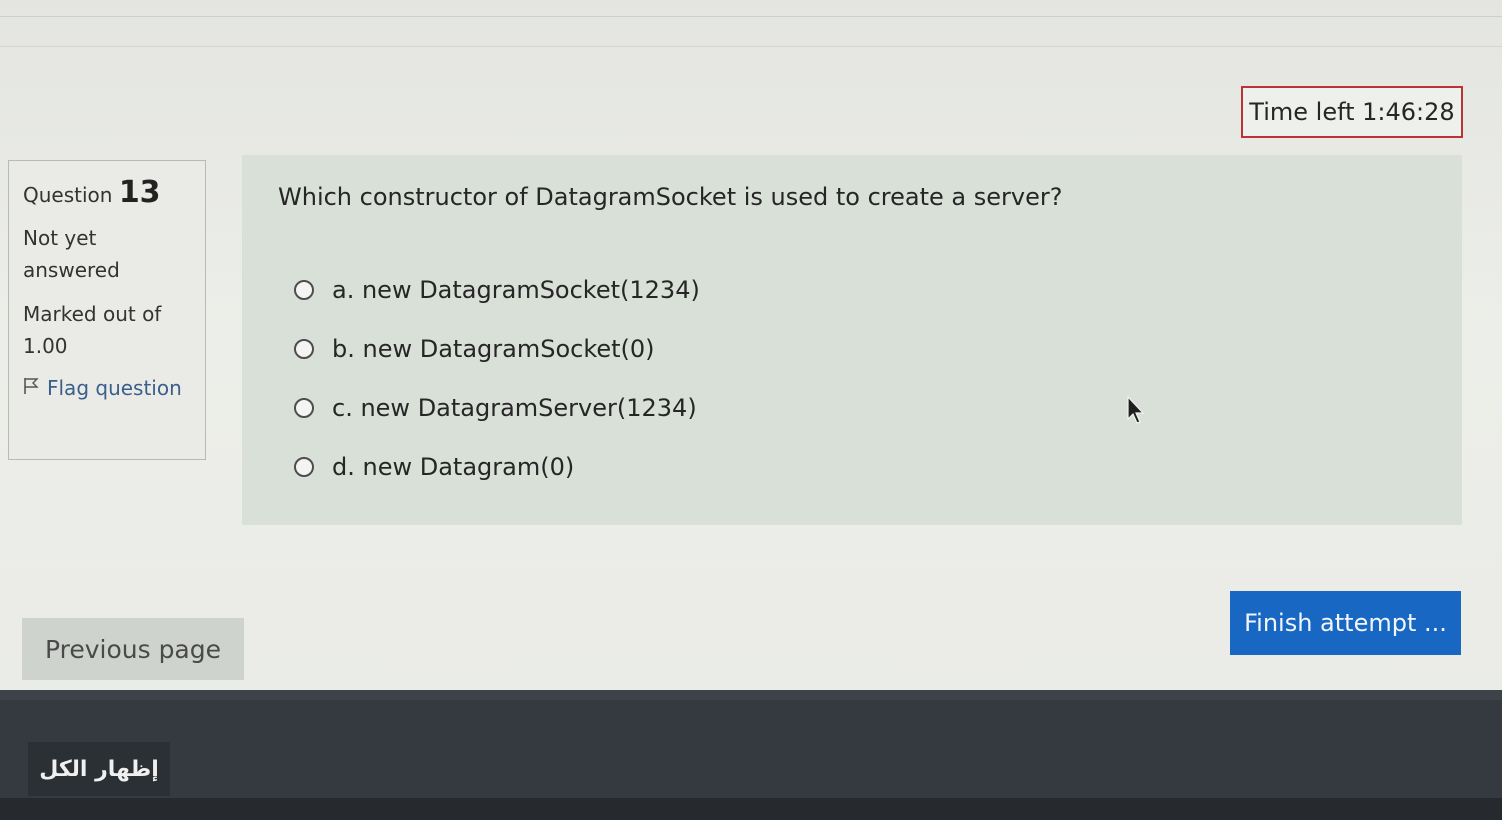 This screenshot has width=1502, height=820. Describe the element at coordinates (71, 254) in the screenshot. I see `question-state: Not yet answered` at that location.